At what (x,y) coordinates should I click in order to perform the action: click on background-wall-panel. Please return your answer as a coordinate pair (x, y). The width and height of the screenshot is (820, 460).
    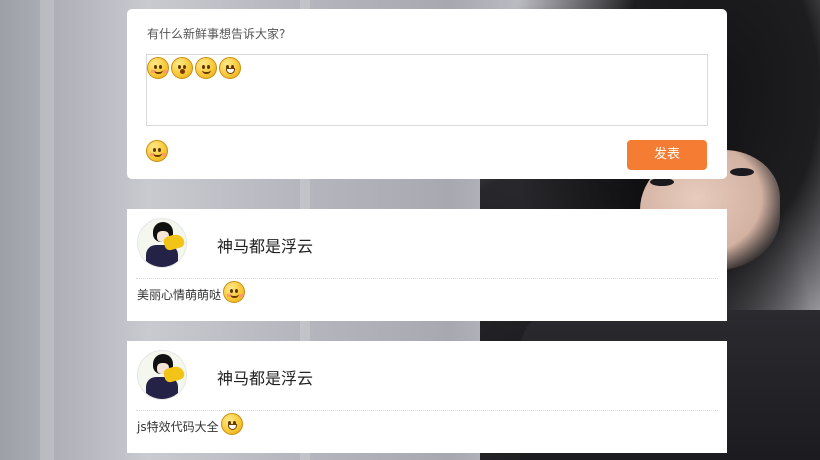
    Looking at the image, I should click on (47, 230).